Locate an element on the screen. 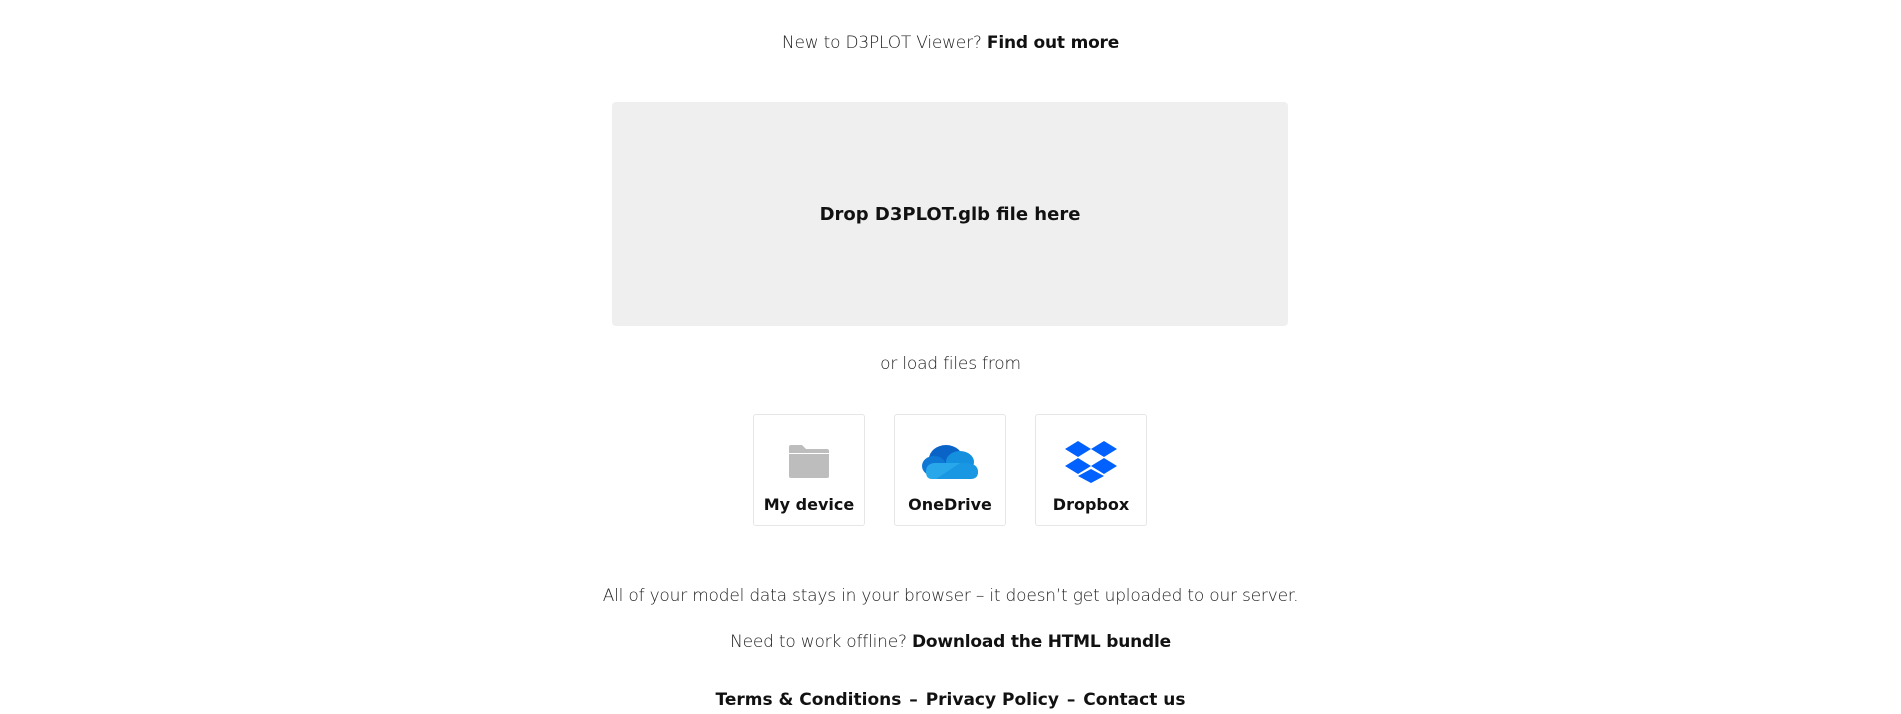 Image resolution: width=1901 pixels, height=714 pixels. dropbox-button: Dropbox is located at coordinates (1091, 470).